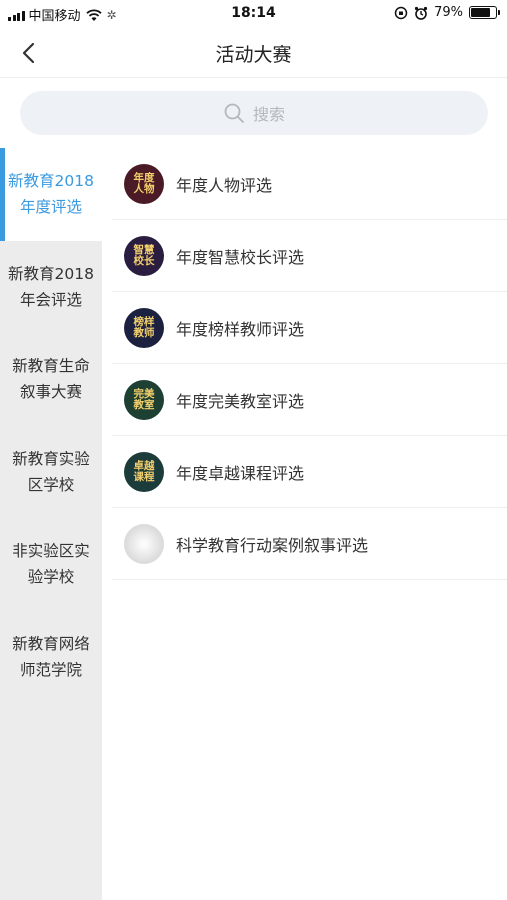 This screenshot has height=900, width=507. I want to click on badge-text-line: 教室, so click(144, 404).